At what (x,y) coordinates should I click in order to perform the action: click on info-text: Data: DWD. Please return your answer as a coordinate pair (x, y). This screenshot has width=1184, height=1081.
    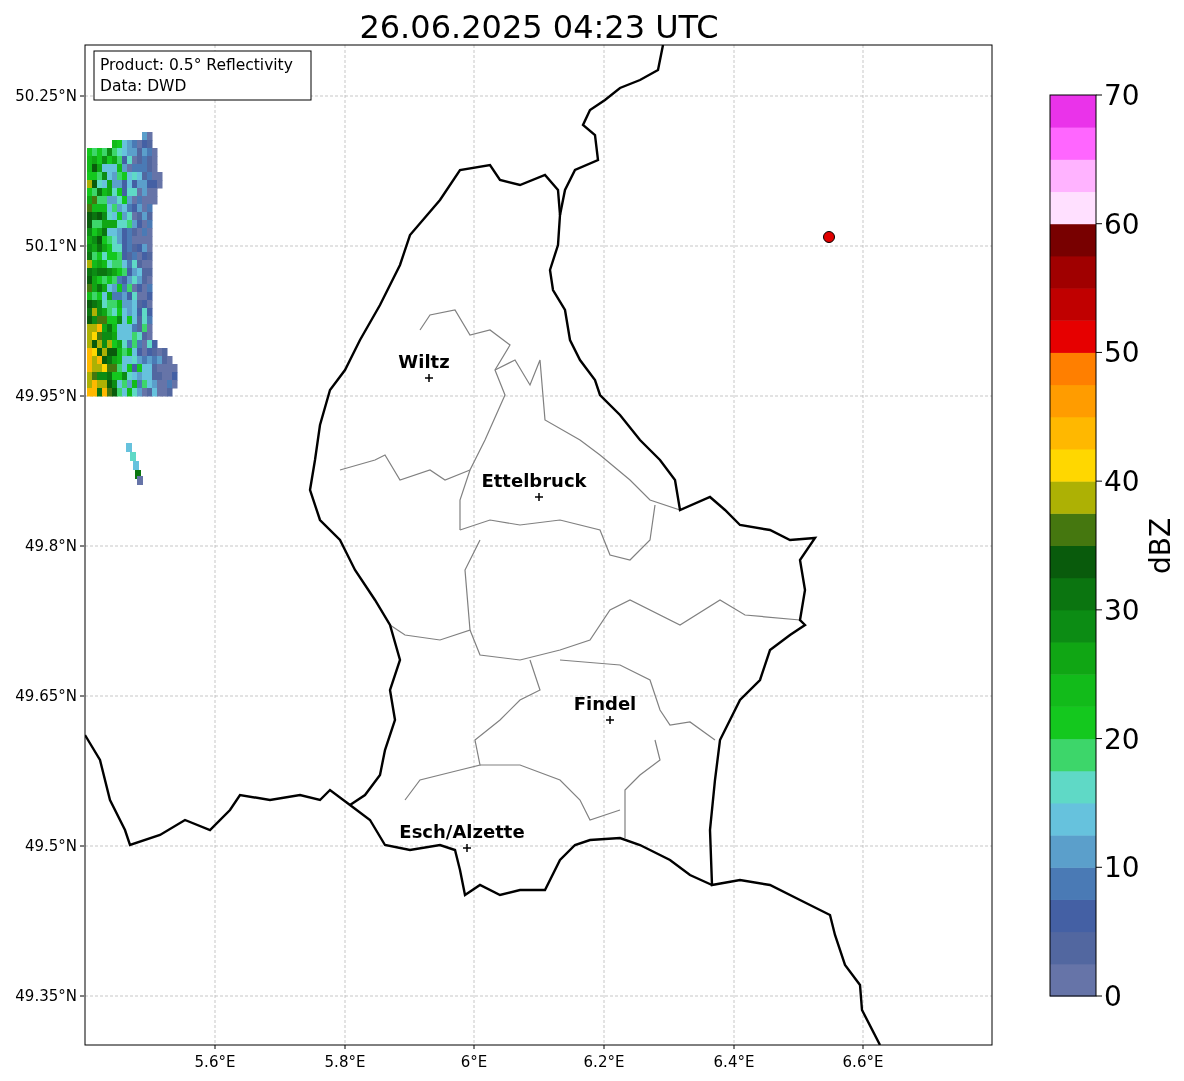
    Looking at the image, I should click on (143, 86).